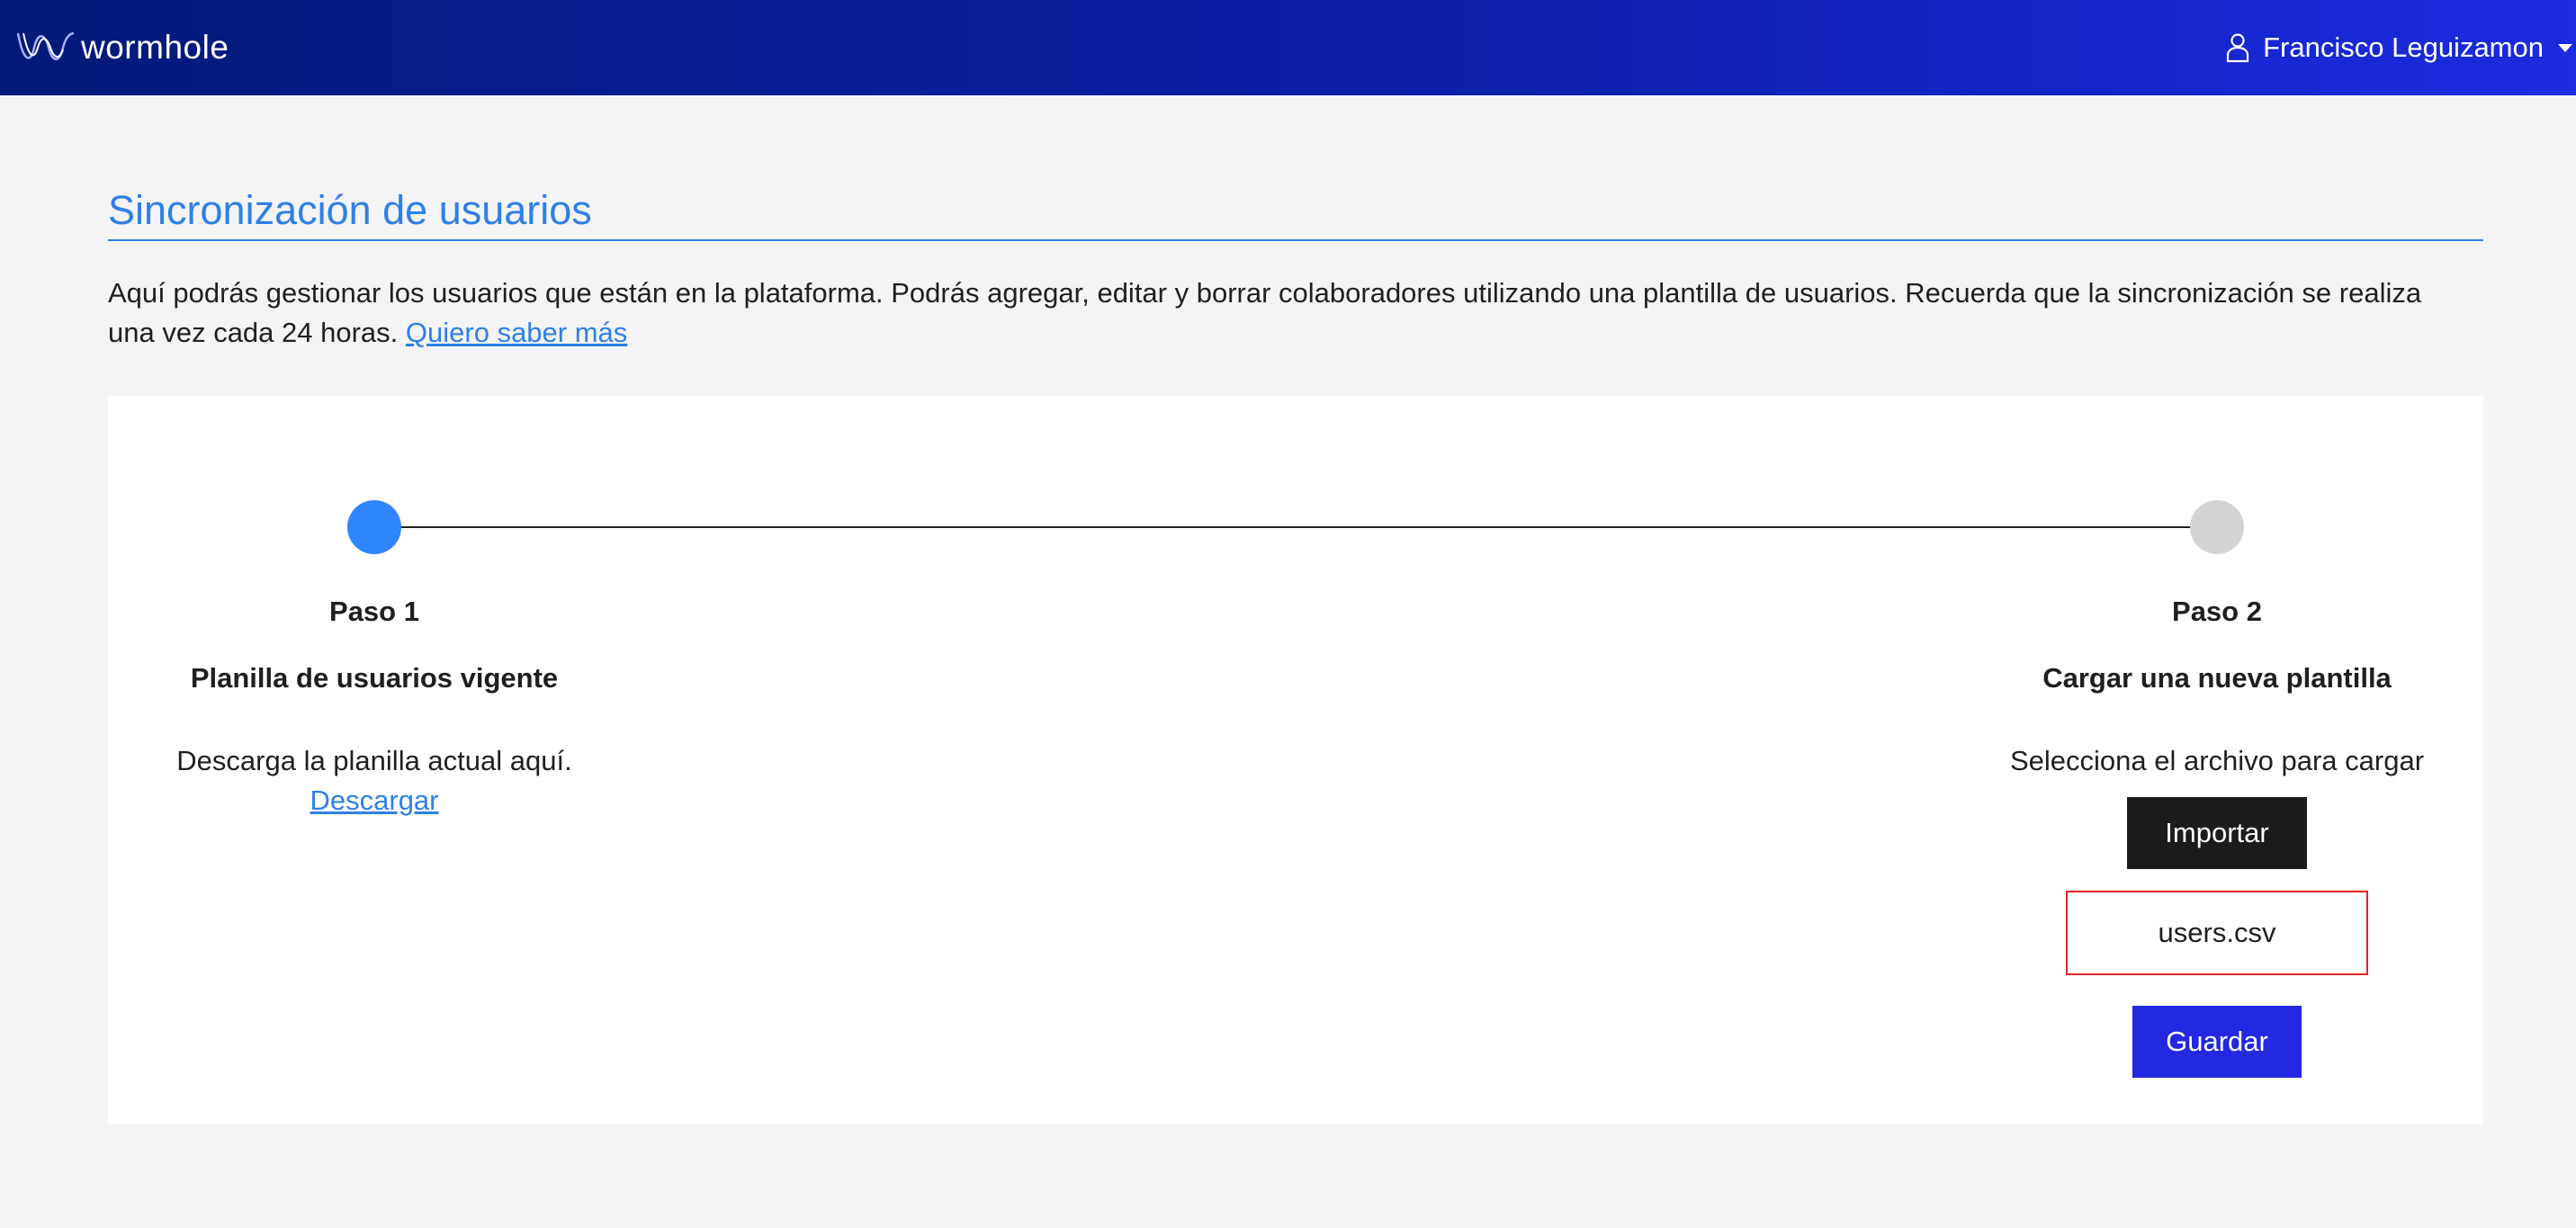 This screenshot has width=2576, height=1228. Describe the element at coordinates (2217, 833) in the screenshot. I see `import-button: Importar` at that location.